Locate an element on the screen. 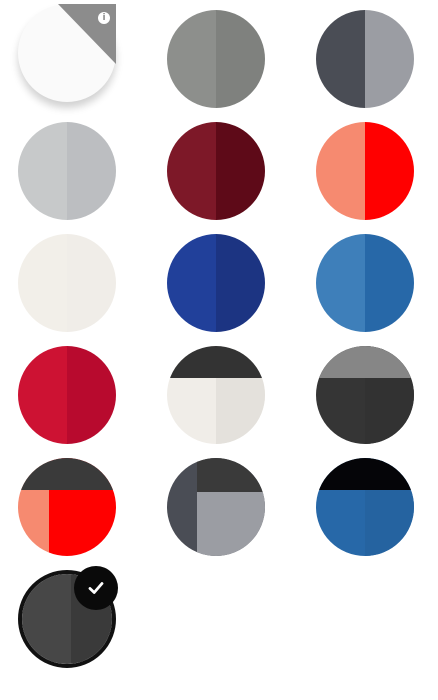 The height and width of the screenshot is (700, 438). swatch-grey-over-charcoal is located at coordinates (365, 395).